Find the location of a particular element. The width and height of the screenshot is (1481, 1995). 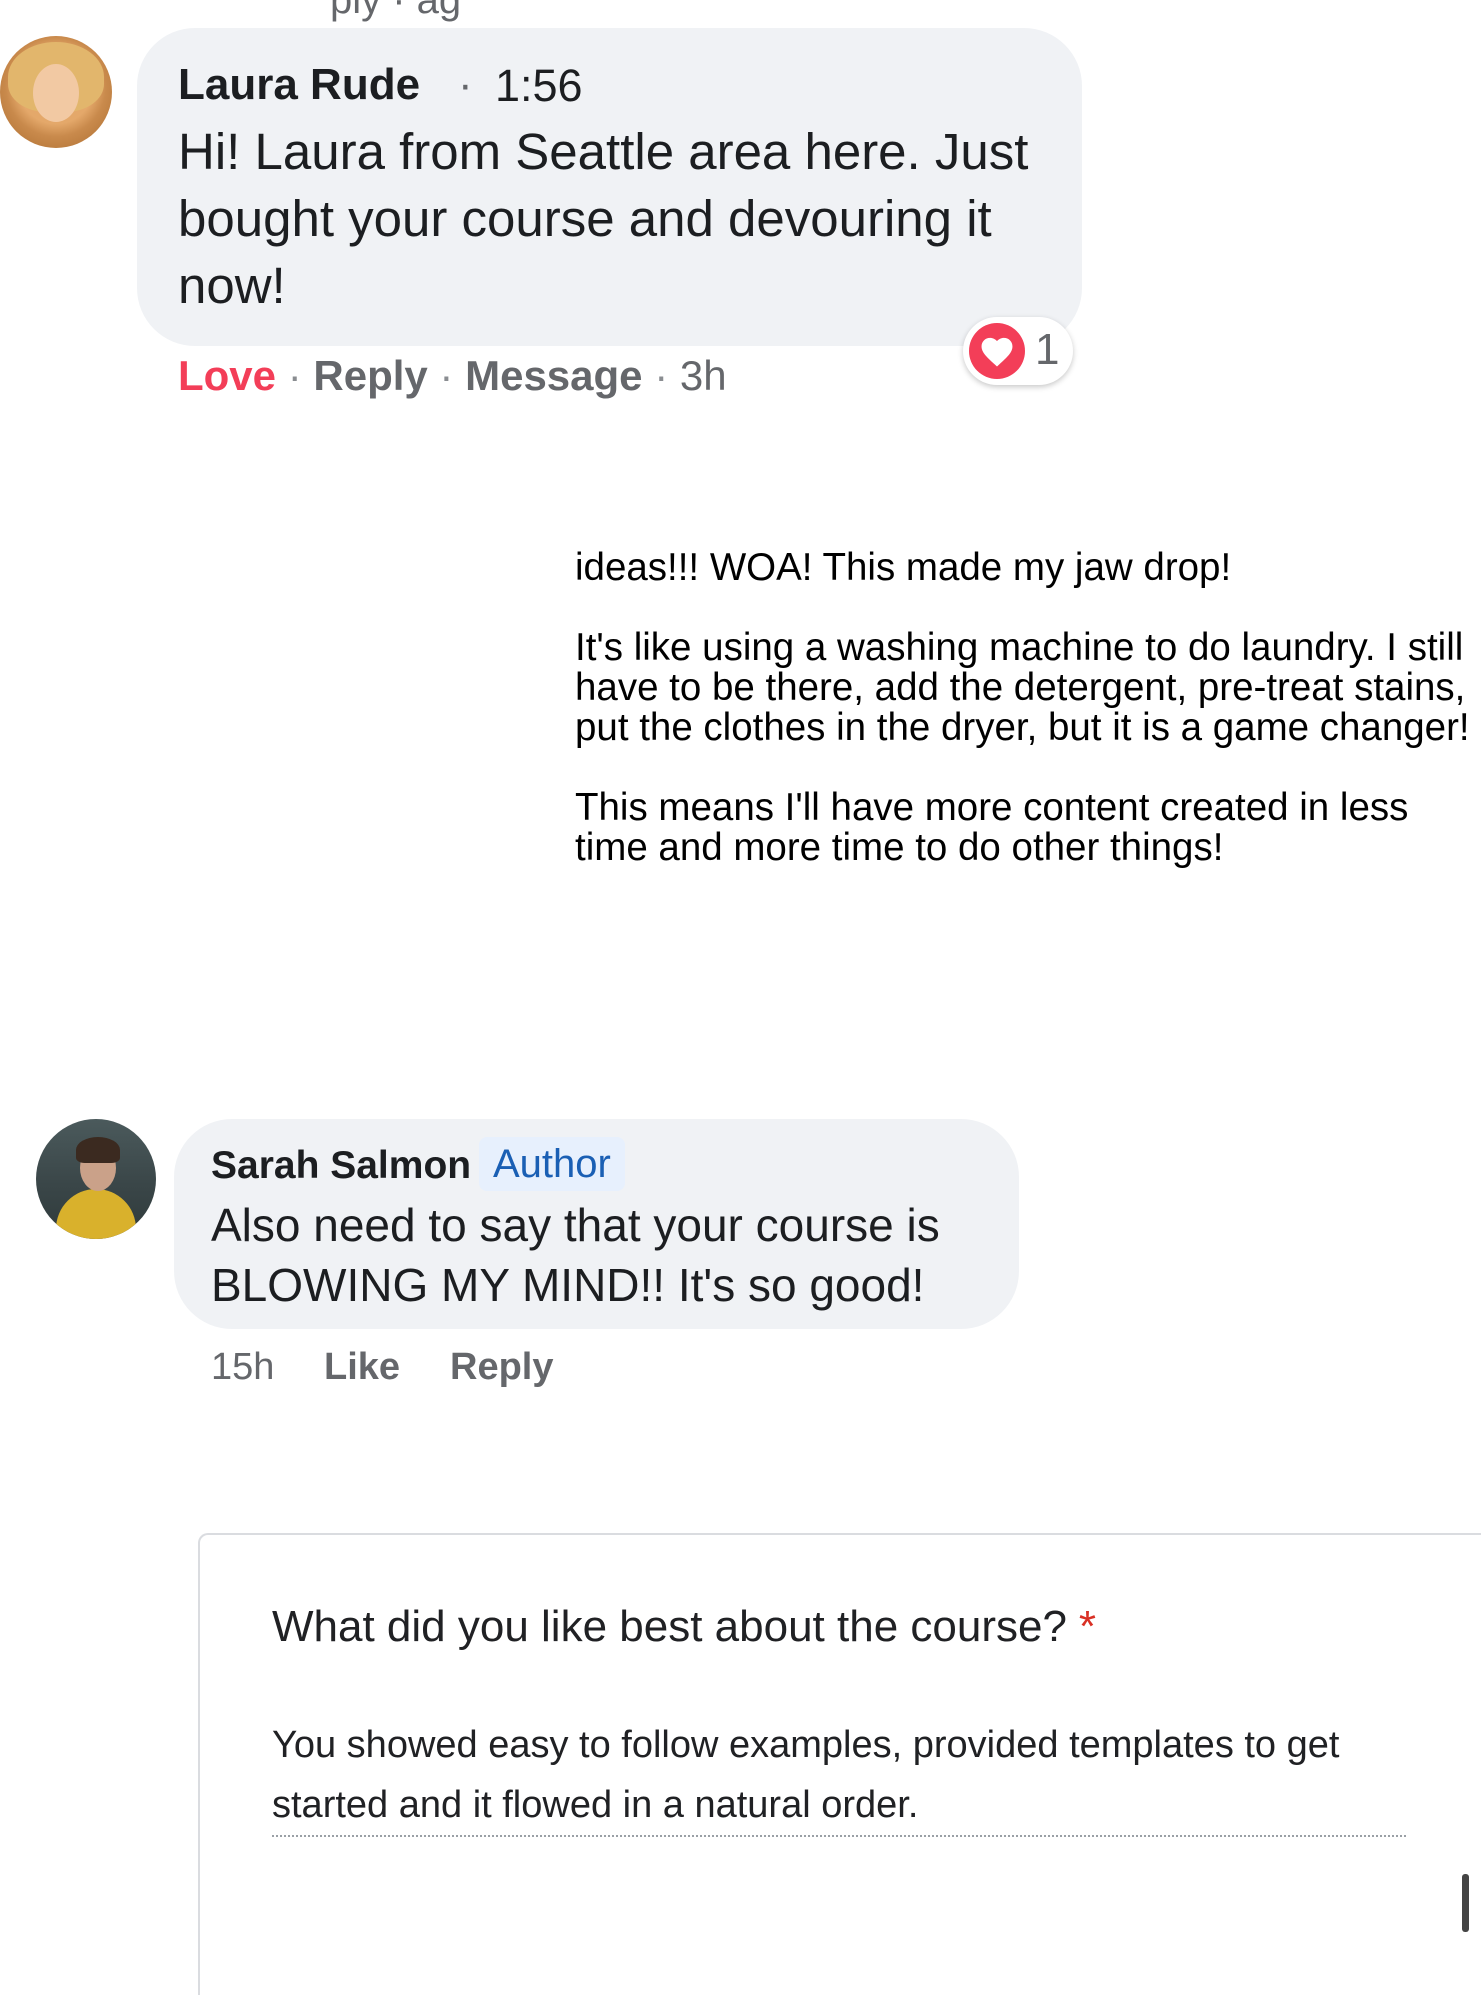

answer-underline is located at coordinates (839, 1836).